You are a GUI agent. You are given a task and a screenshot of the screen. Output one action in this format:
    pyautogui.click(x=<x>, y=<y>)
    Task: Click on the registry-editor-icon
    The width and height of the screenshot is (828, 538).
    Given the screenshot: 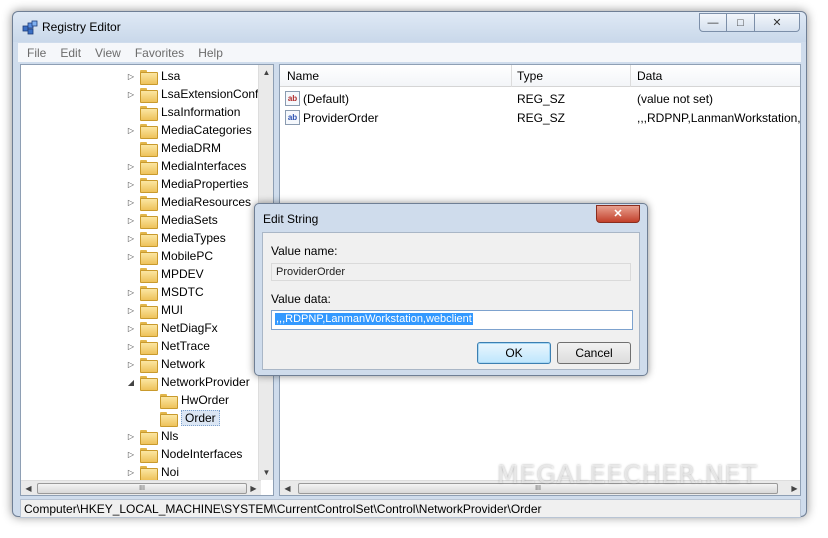 What is the action you would take?
    pyautogui.click(x=30, y=27)
    